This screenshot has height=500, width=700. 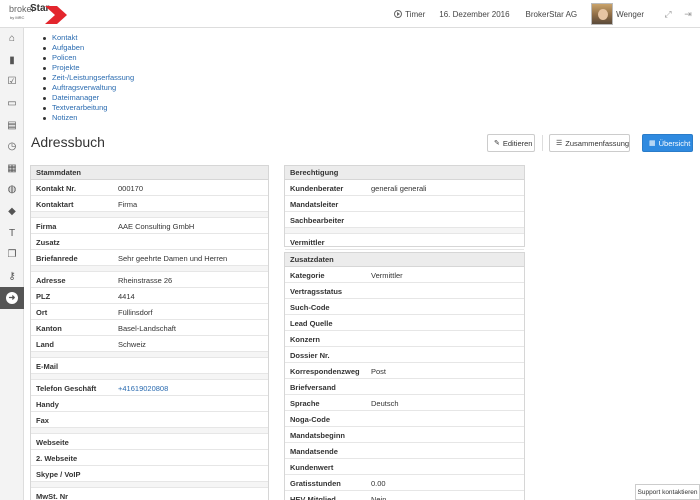 I want to click on field-label: Fax, so click(x=42, y=420).